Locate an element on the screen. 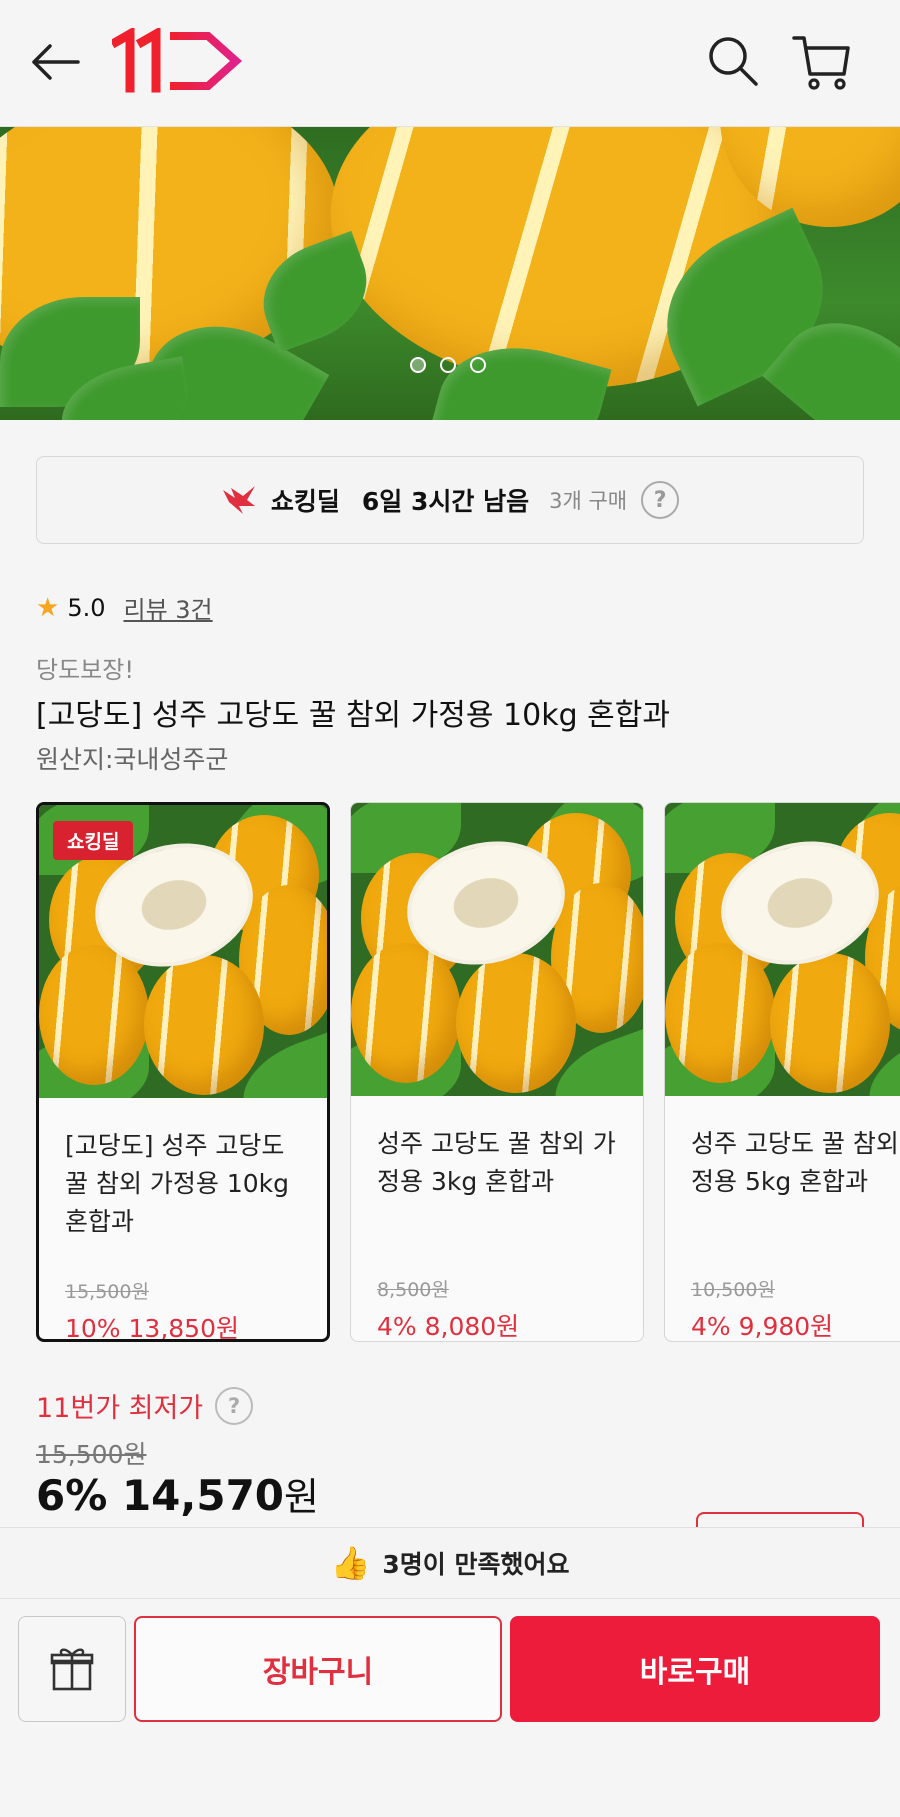 Image resolution: width=900 pixels, height=1817 pixels. option-original-price: 10,500원 is located at coordinates (733, 1290).